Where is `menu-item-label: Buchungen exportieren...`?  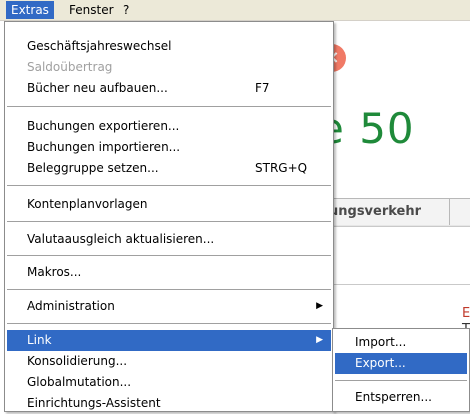
menu-item-label: Buchungen exportieren... is located at coordinates (103, 126).